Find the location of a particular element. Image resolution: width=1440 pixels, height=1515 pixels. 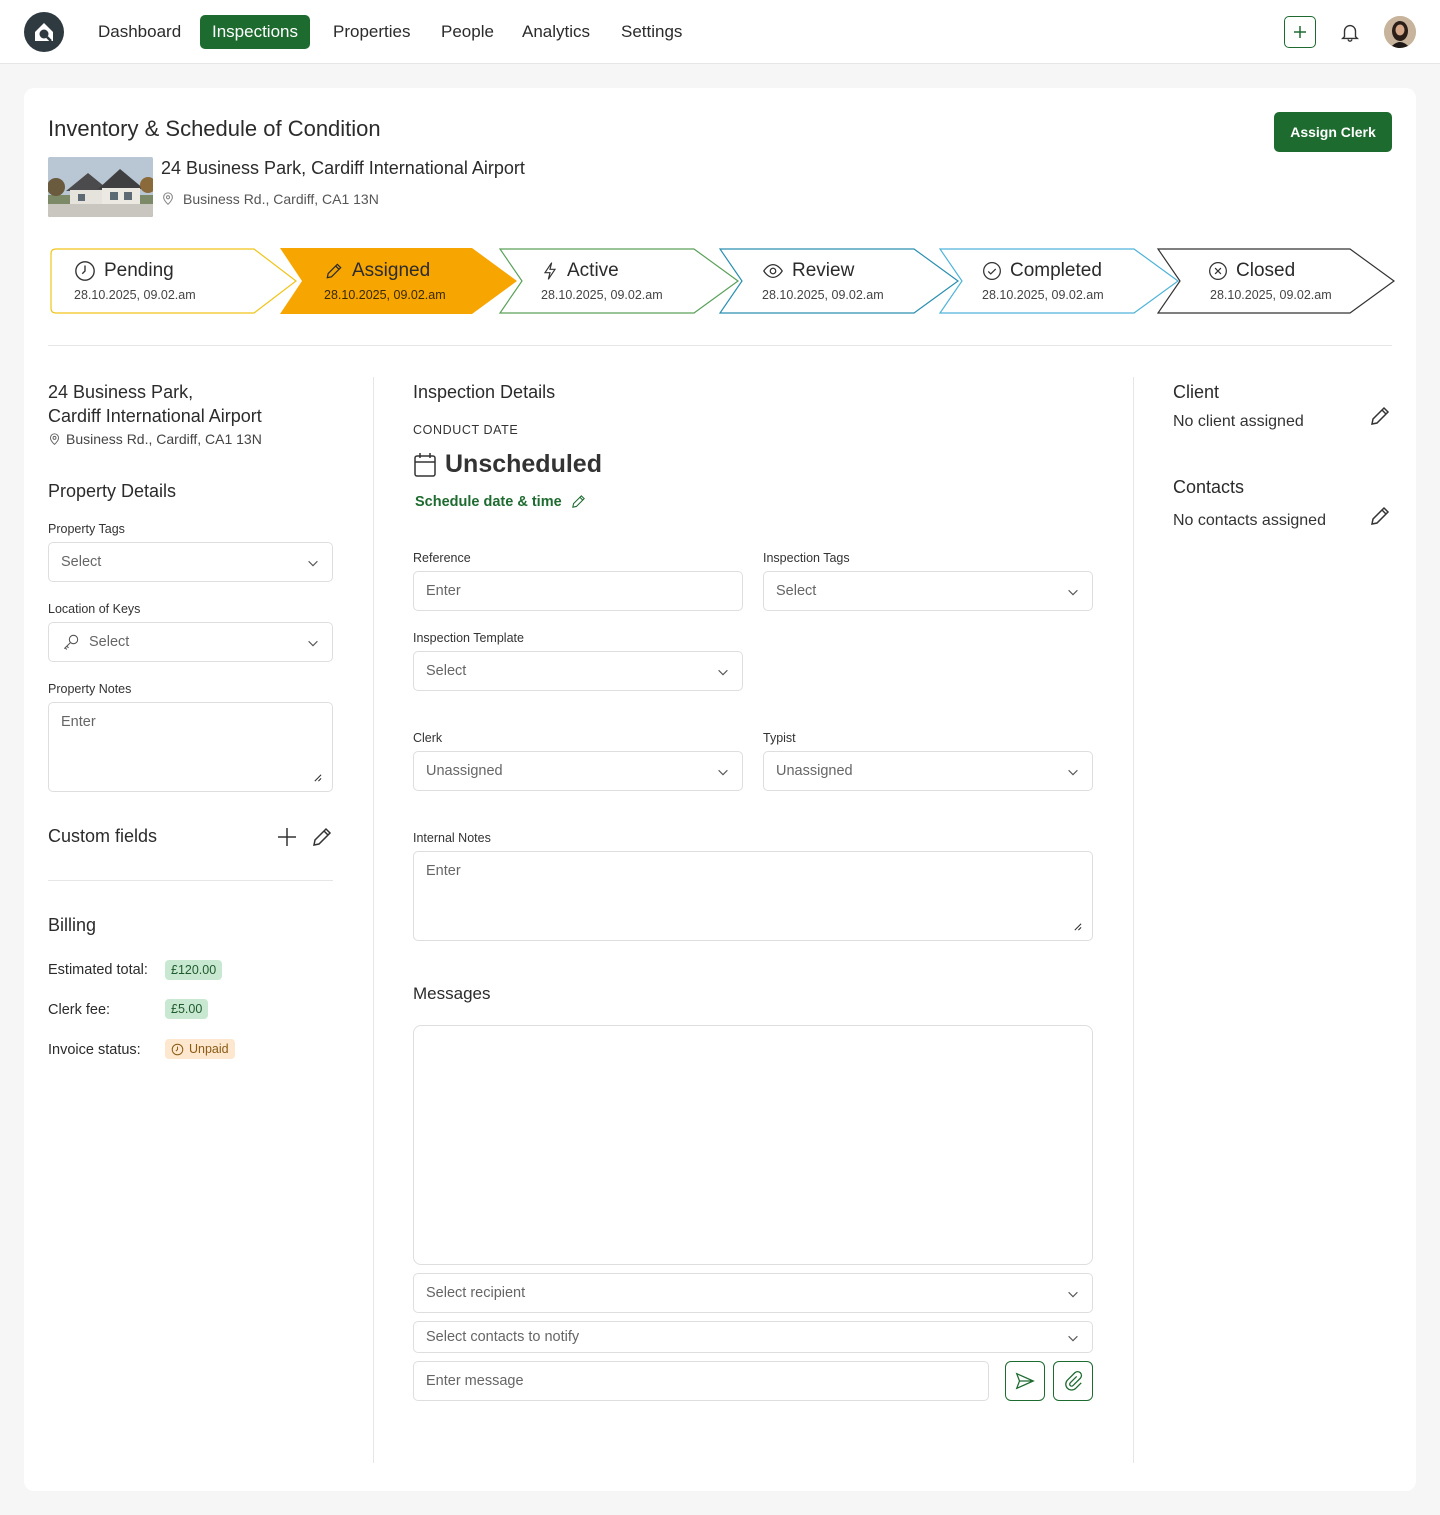

lightning-icon is located at coordinates (550, 271).